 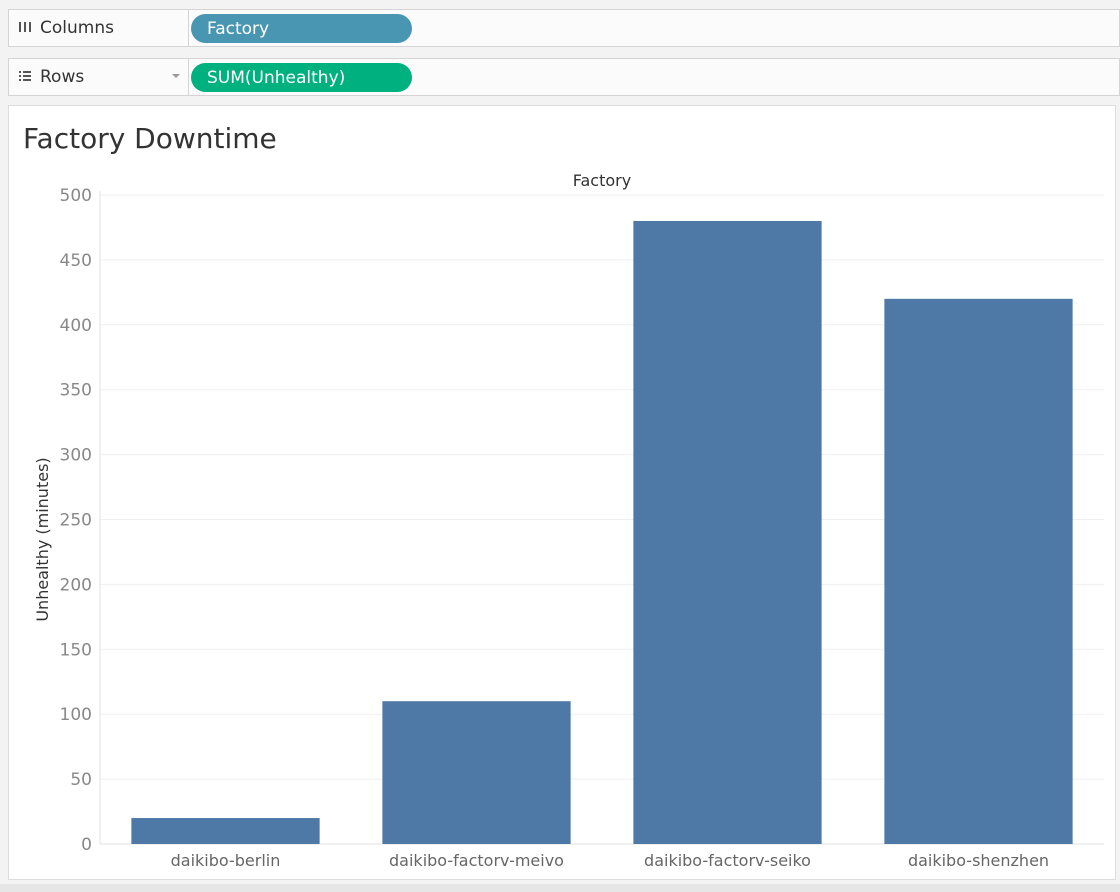 I want to click on x-tick-label: daikibo-shenzhen, so click(x=978, y=860).